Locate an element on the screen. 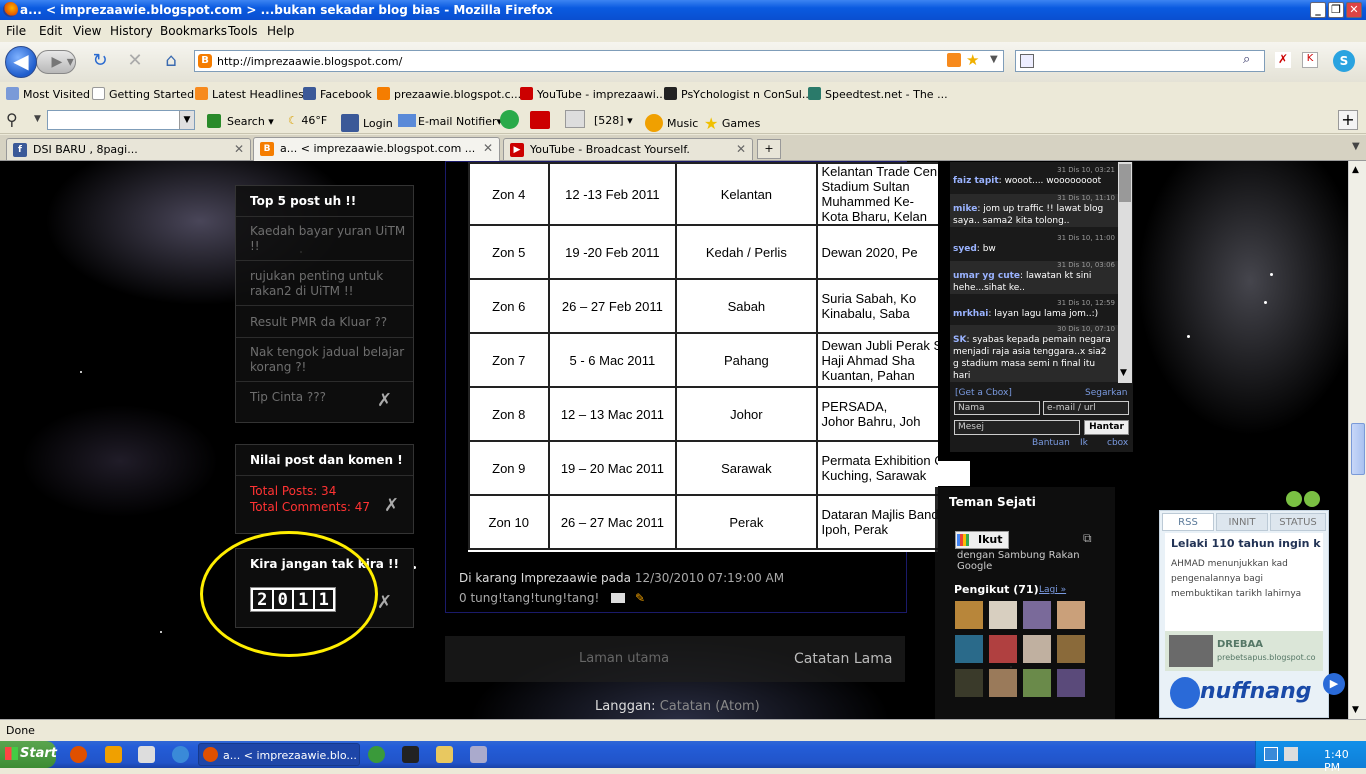 This screenshot has height=774, width=1366. scroll-thumb is located at coordinates (1358, 449).